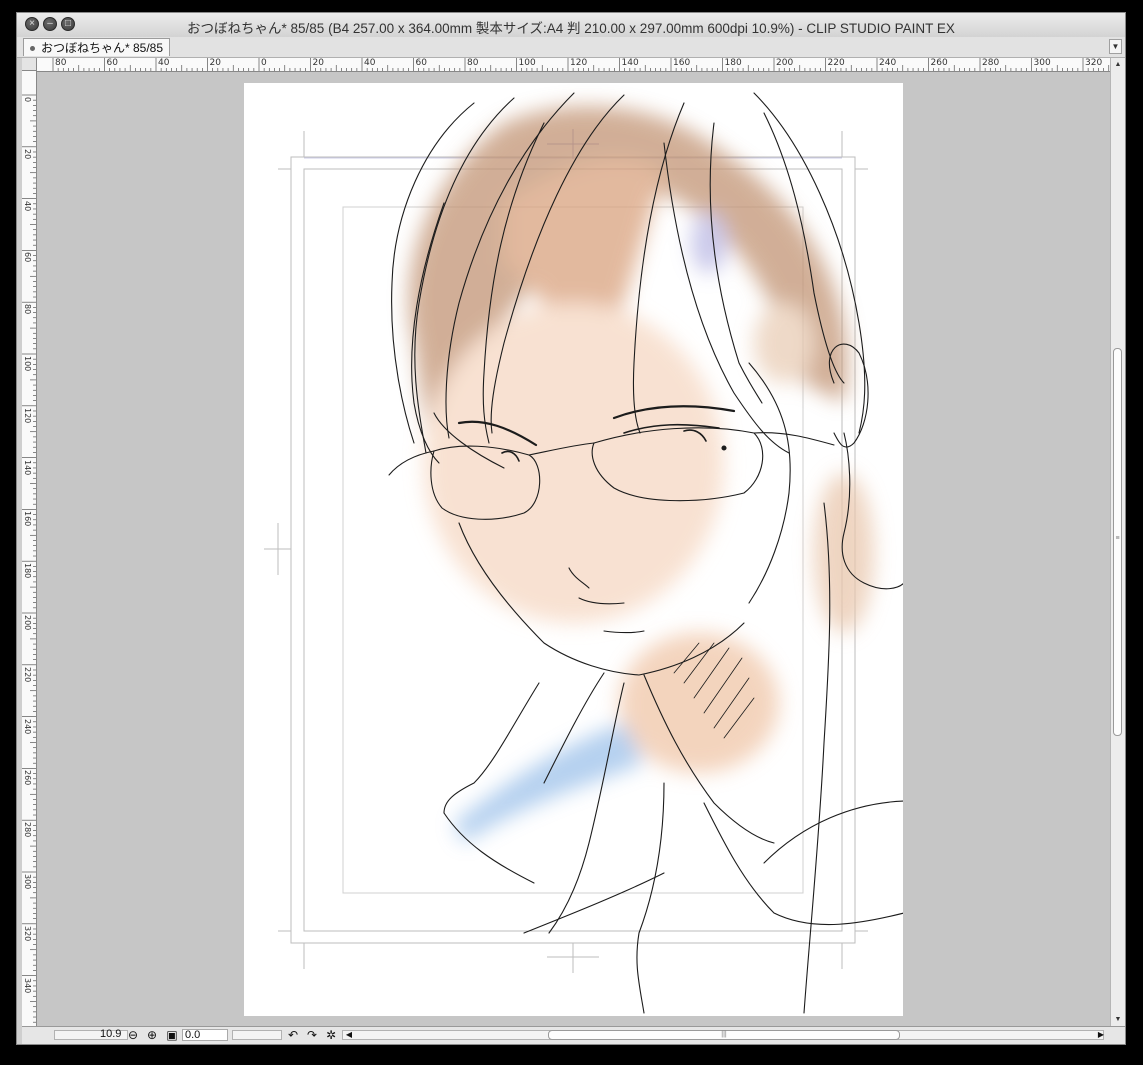  What do you see at coordinates (27, 726) in the screenshot?
I see `v-ruler-label: 240` at bounding box center [27, 726].